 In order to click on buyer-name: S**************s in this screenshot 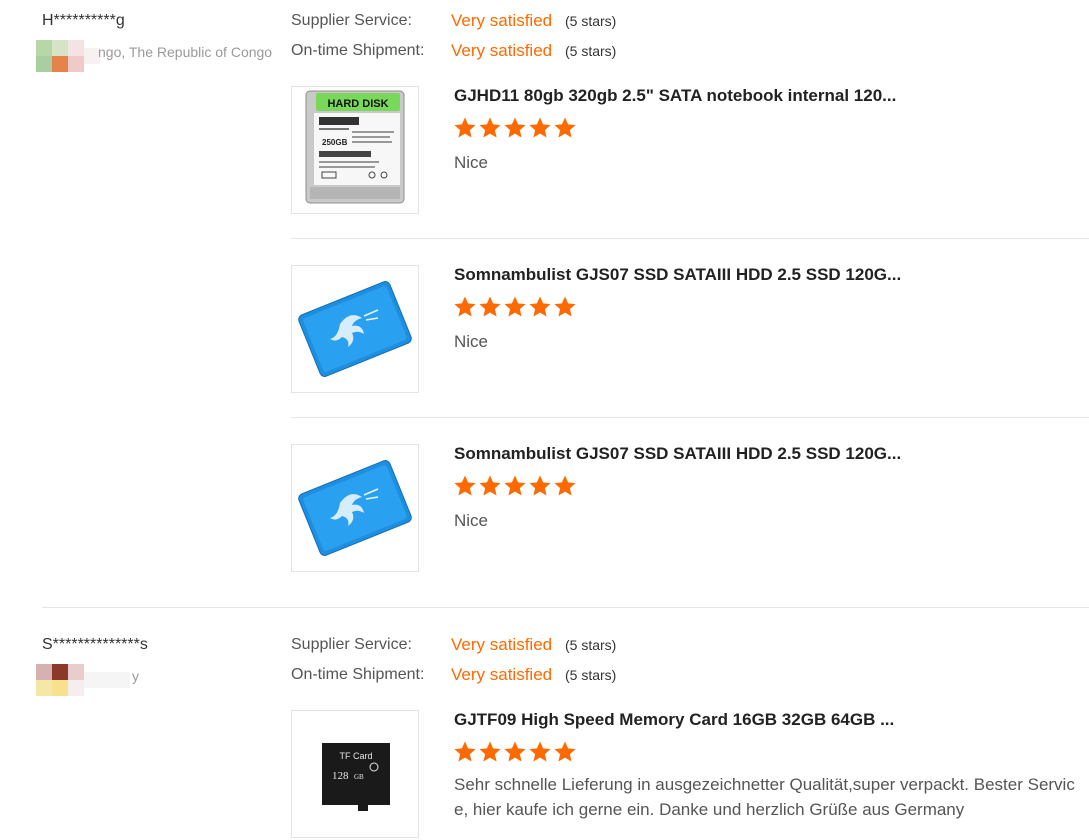, I will do `click(95, 644)`.